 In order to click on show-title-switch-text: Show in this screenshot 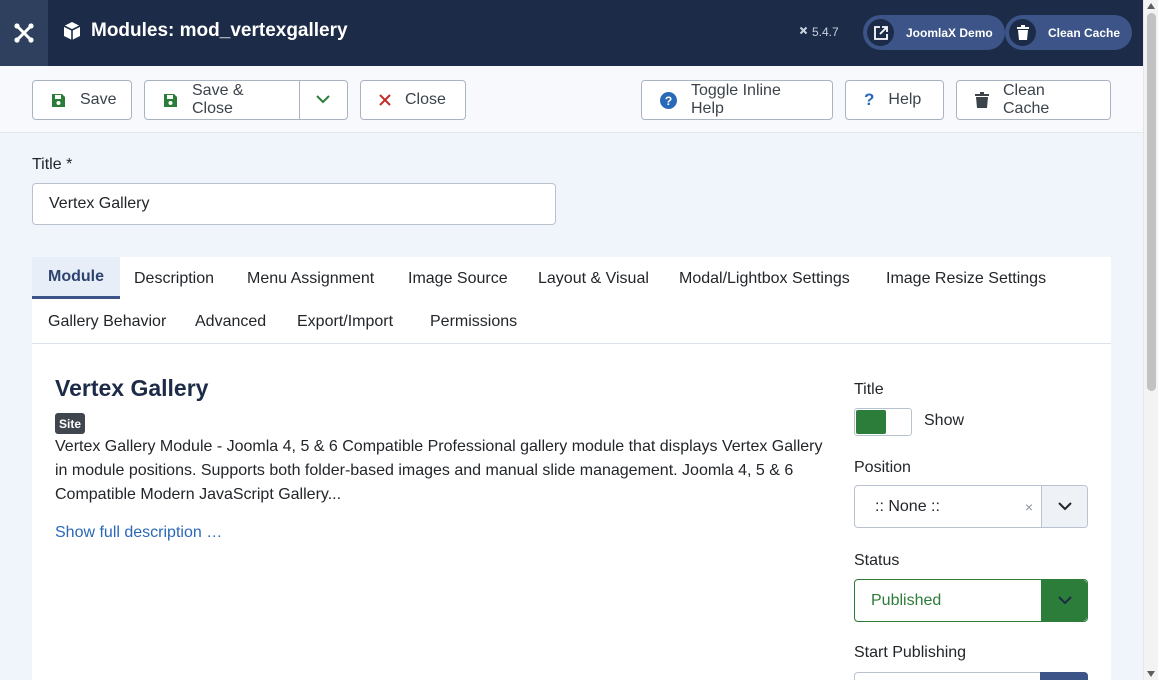, I will do `click(944, 420)`.